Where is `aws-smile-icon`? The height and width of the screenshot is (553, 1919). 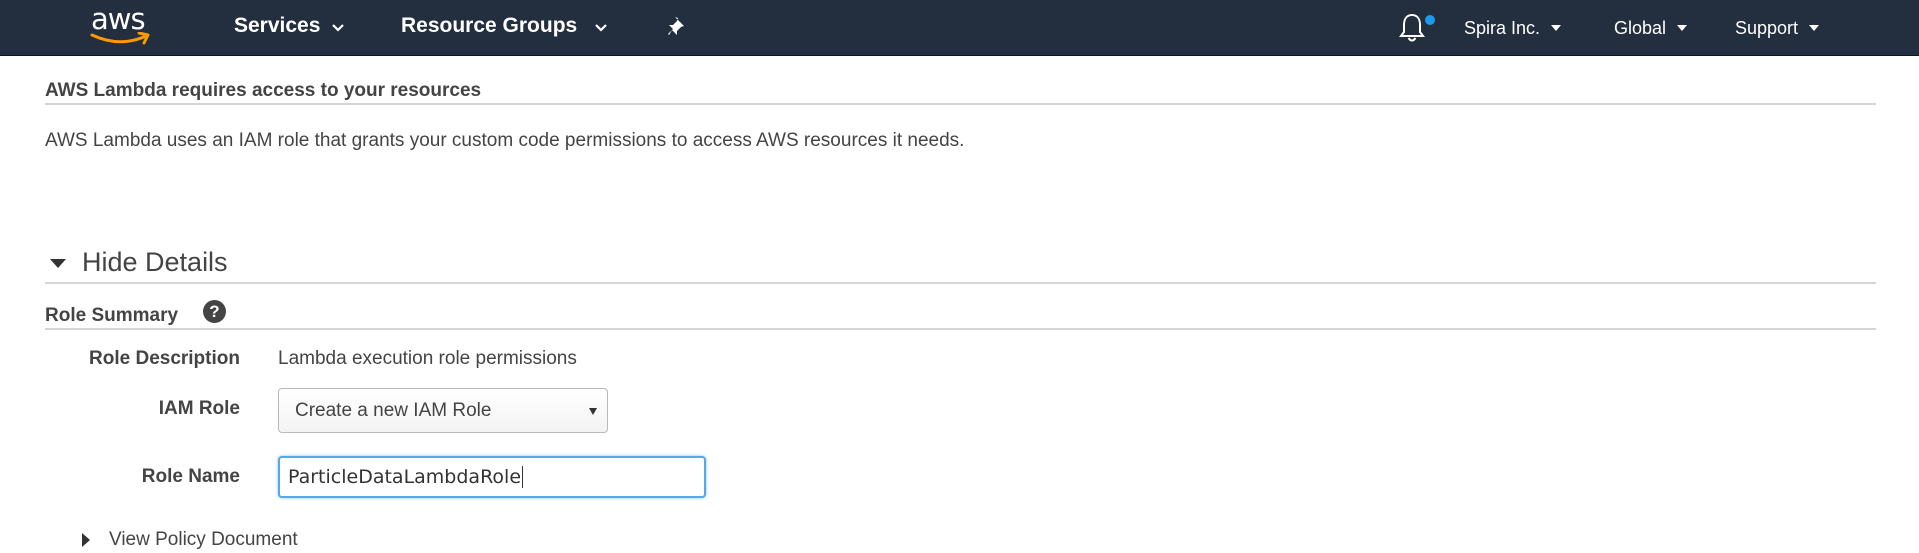
aws-smile-icon is located at coordinates (120, 38).